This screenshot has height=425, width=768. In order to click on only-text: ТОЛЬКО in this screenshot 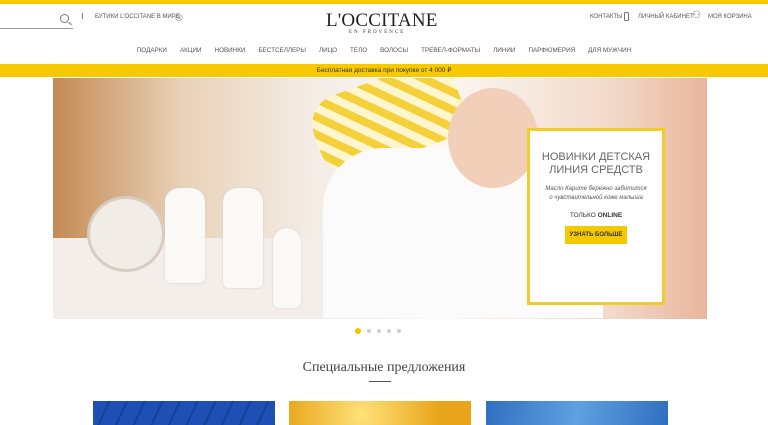, I will do `click(582, 215)`.